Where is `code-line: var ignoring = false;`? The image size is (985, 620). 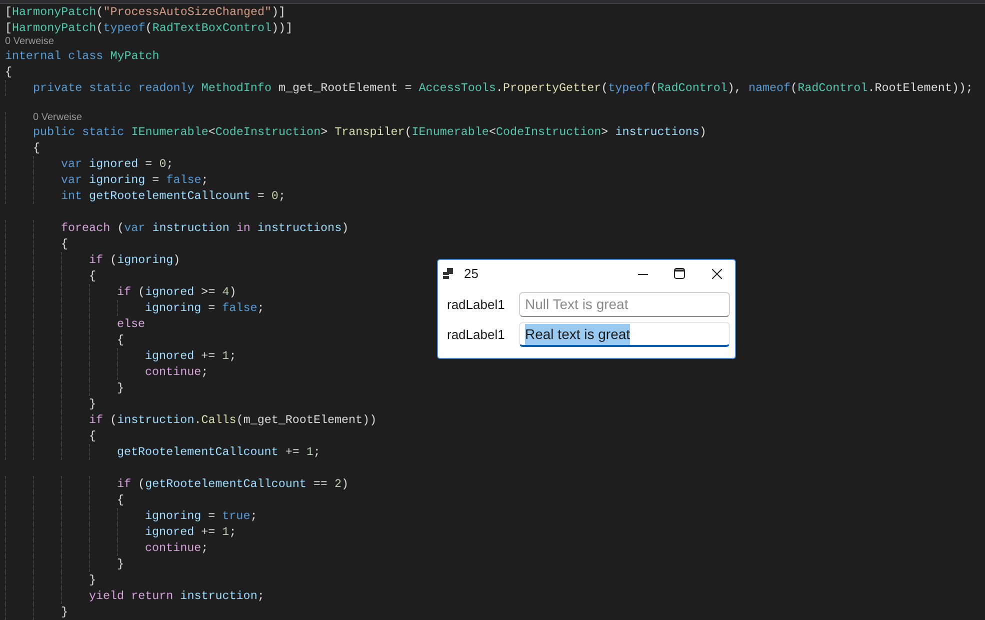
code-line: var ignoring = false; is located at coordinates (134, 180).